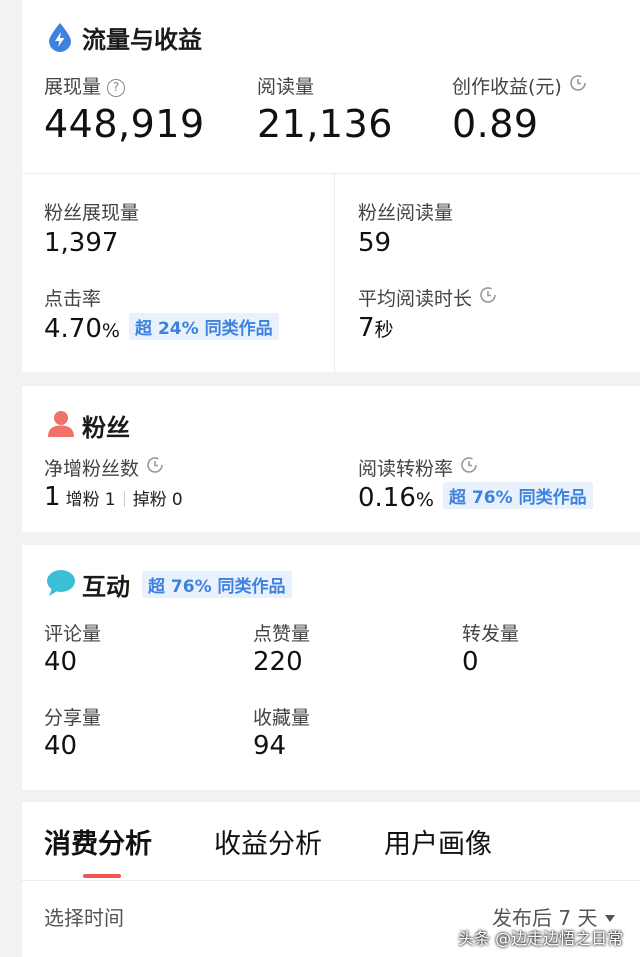 Image resolution: width=640 pixels, height=957 pixels. Describe the element at coordinates (518, 495) in the screenshot. I see `conversion-badge: 超 76% 同类作品` at that location.